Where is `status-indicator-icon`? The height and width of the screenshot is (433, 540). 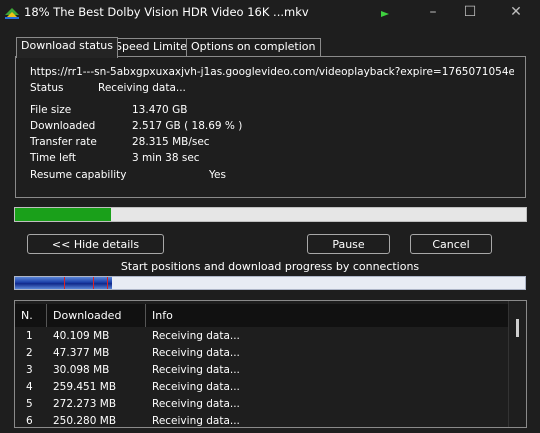 status-indicator-icon is located at coordinates (385, 14).